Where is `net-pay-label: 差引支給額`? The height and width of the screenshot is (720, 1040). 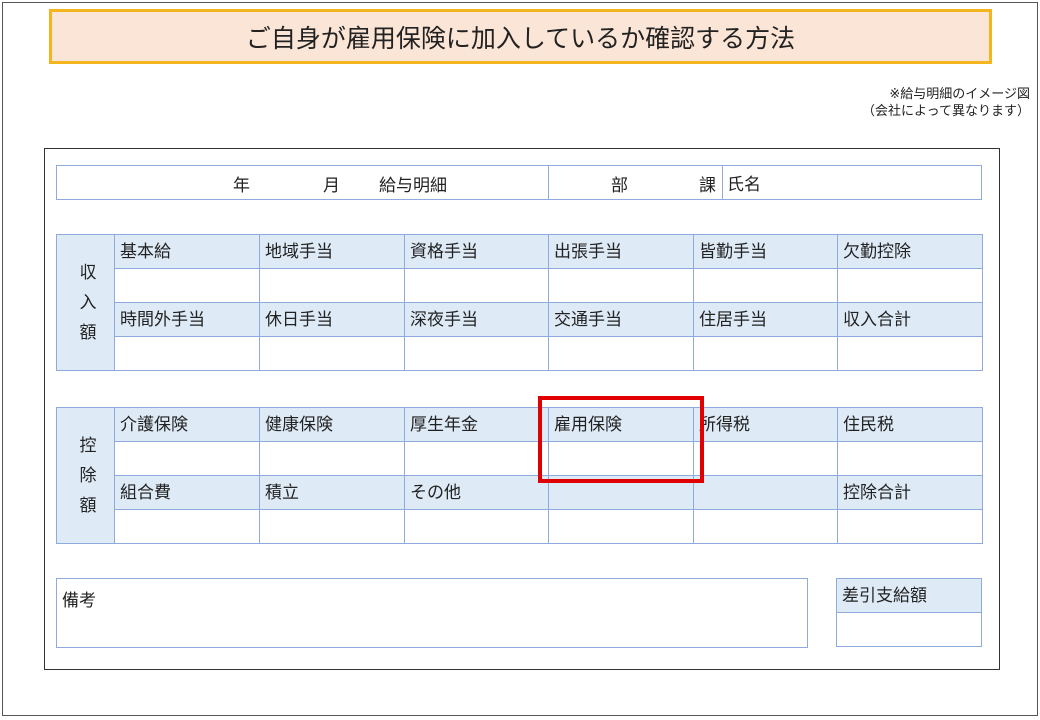 net-pay-label: 差引支給額 is located at coordinates (909, 595).